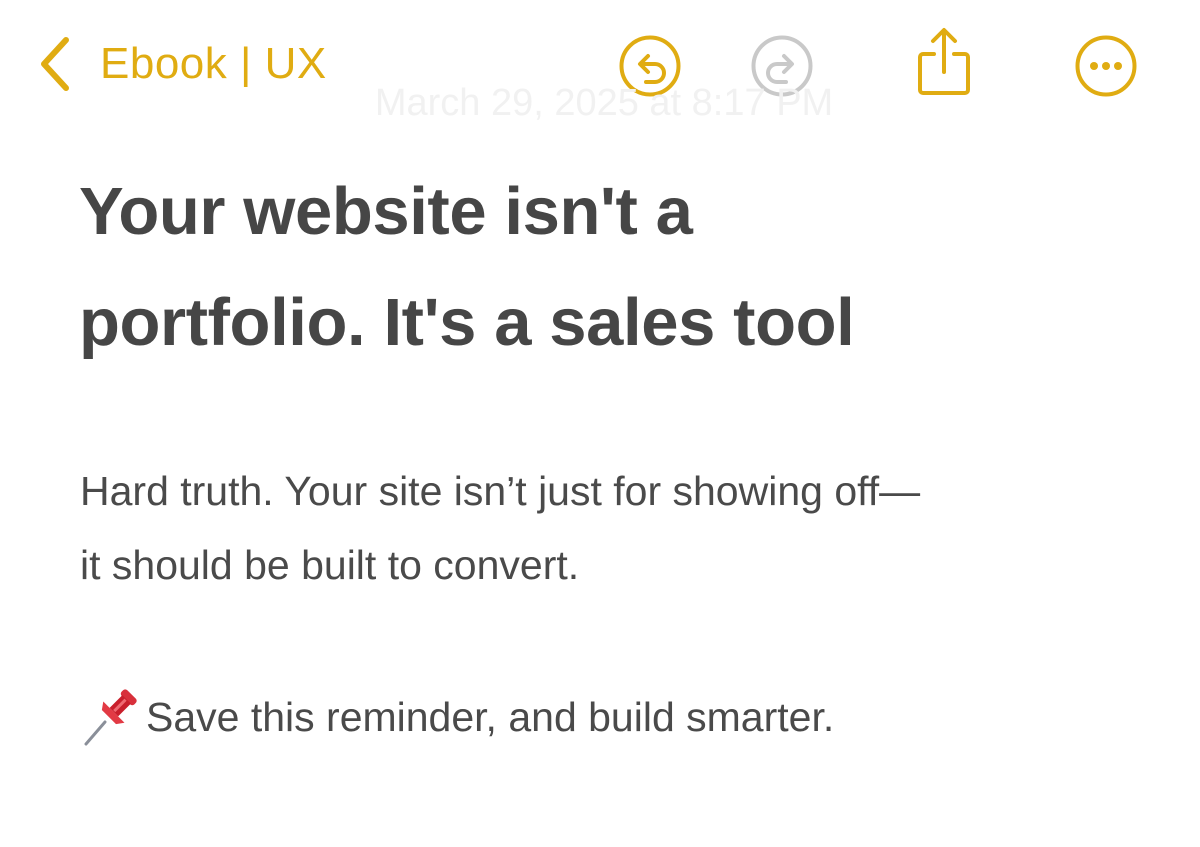  What do you see at coordinates (386, 211) in the screenshot?
I see `note-title-line-1: Your website isn't a` at bounding box center [386, 211].